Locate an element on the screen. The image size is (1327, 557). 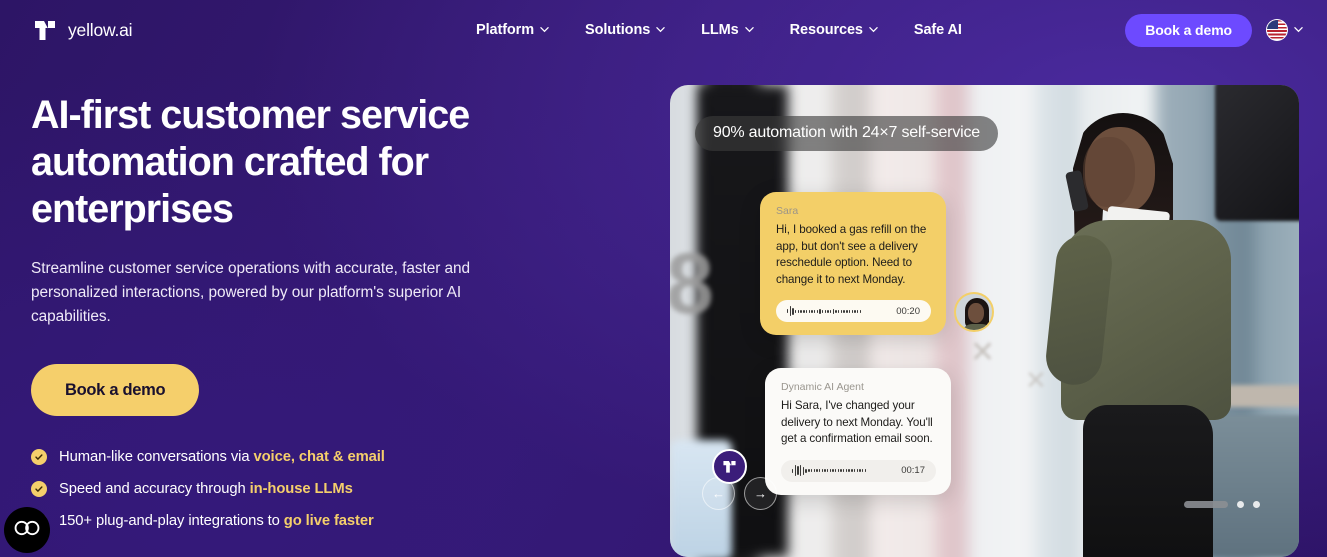
nav-item-label: LLMs is located at coordinates (720, 30).